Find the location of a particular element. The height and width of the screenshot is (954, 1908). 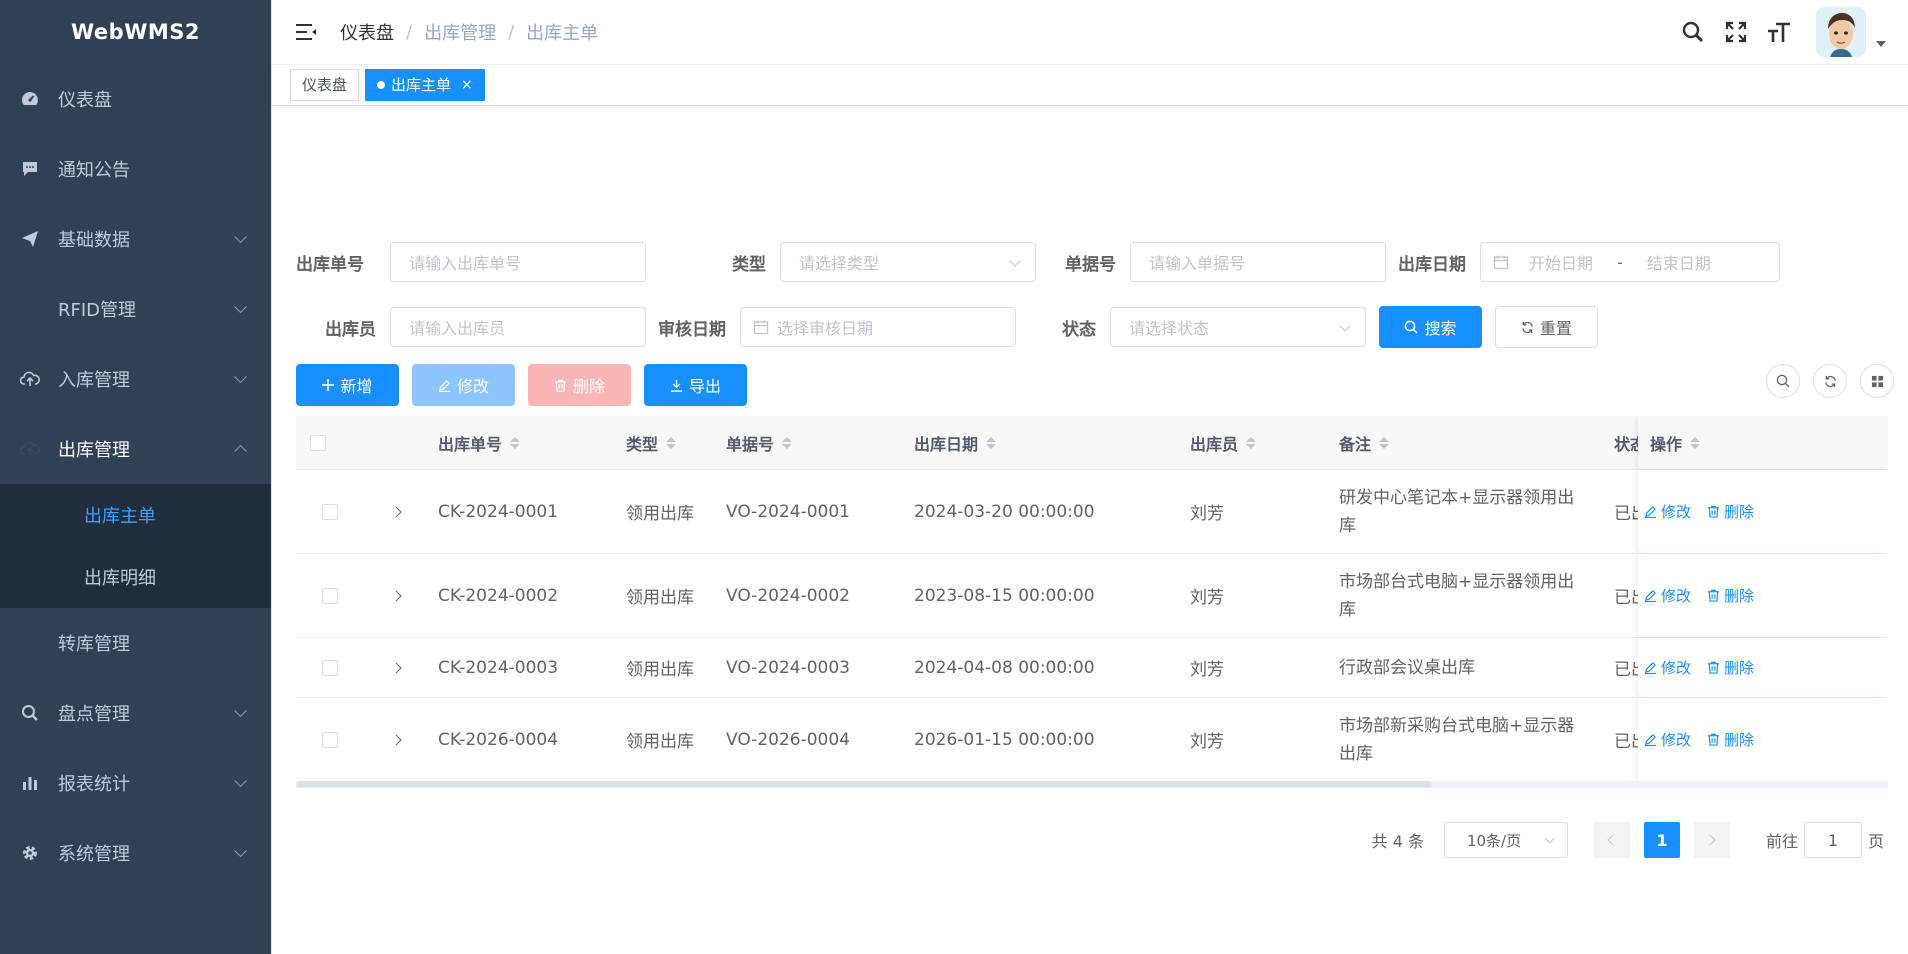

close-icon: × is located at coordinates (467, 85).